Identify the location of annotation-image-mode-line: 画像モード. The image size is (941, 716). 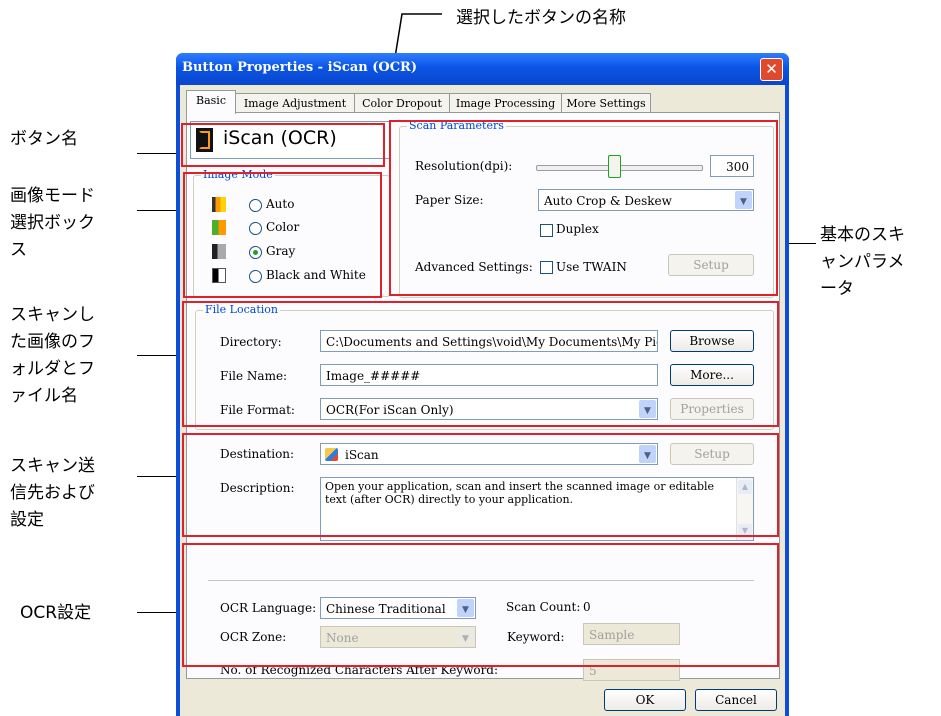
(52, 196).